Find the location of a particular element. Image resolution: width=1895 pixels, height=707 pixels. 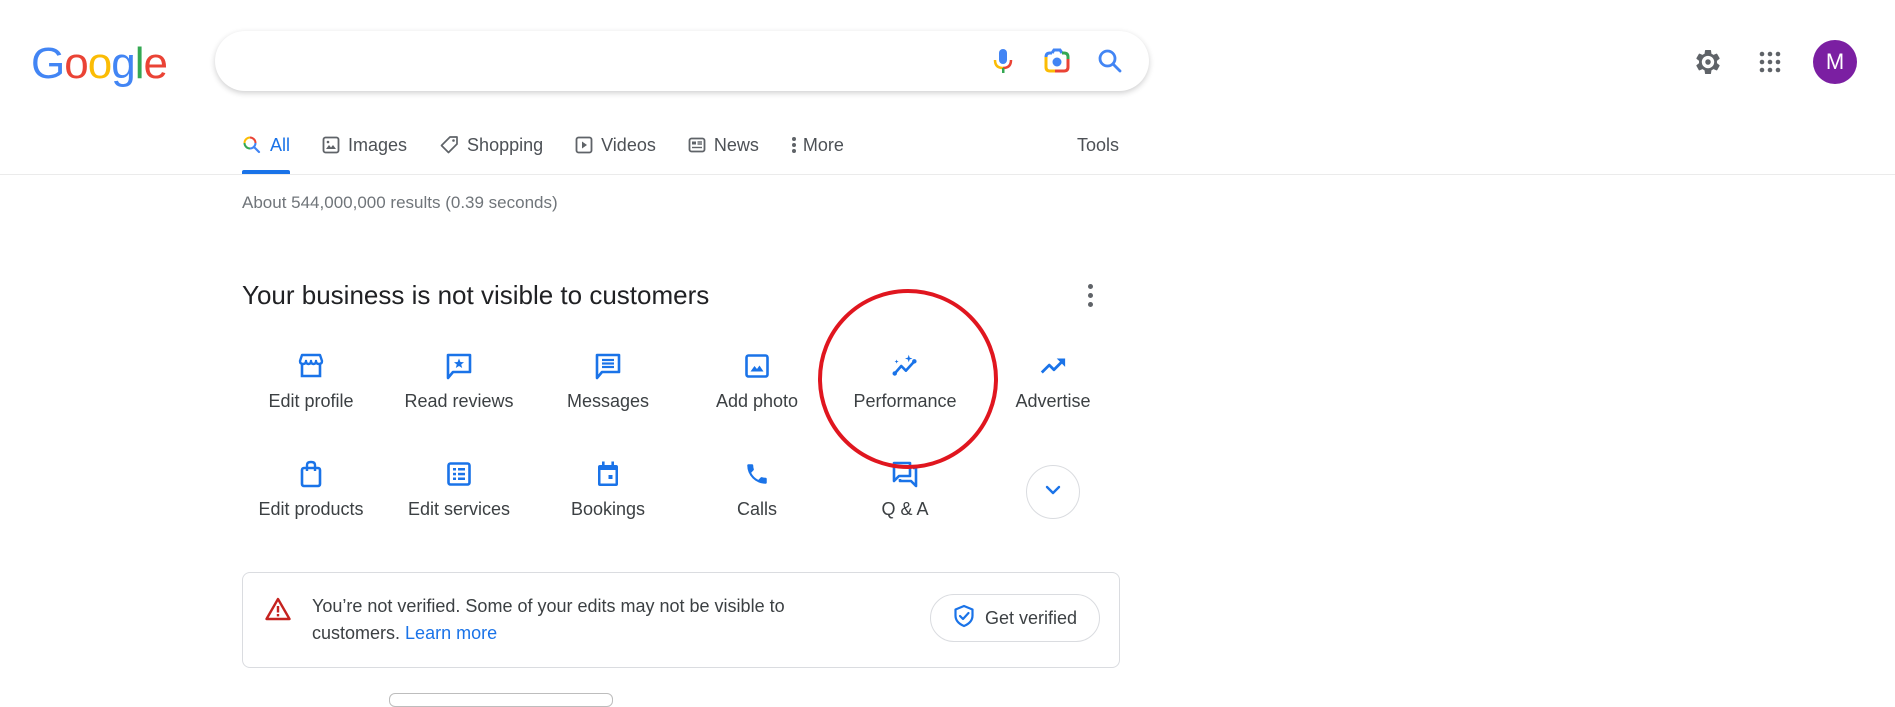

card-more-options-icon is located at coordinates (1090, 295).